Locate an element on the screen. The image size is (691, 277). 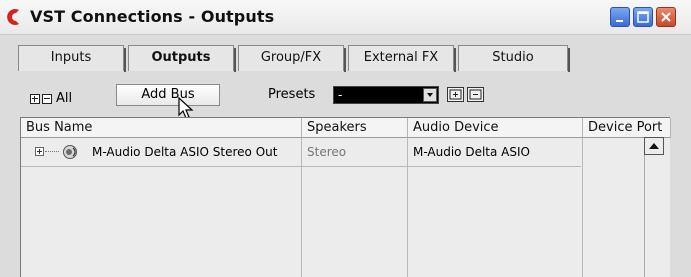
tab-label: Inputs is located at coordinates (71, 57).